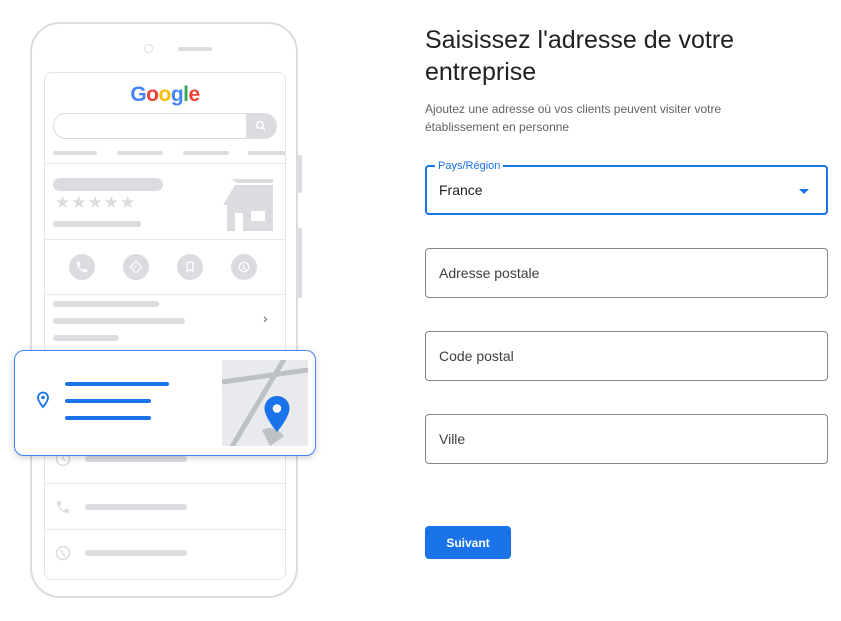  Describe the element at coordinates (248, 208) in the screenshot. I see `storefront-icon` at that location.